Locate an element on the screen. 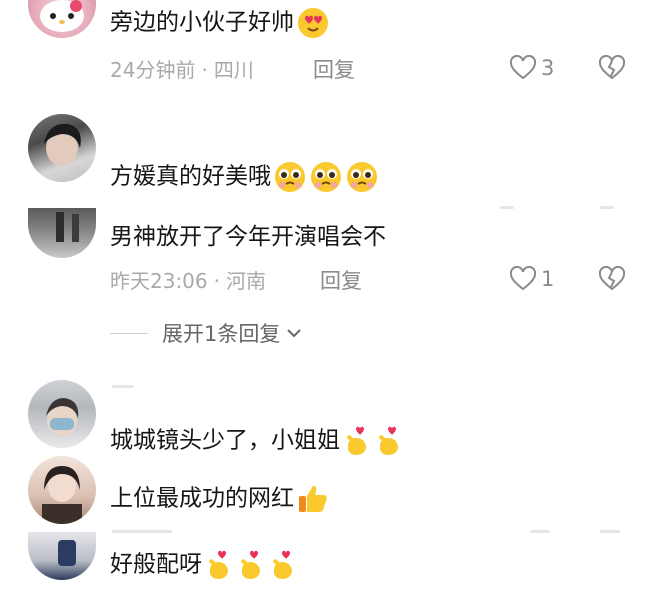 This screenshot has height=595, width=660. comment-text: 上位最成功的网红 is located at coordinates (220, 499).